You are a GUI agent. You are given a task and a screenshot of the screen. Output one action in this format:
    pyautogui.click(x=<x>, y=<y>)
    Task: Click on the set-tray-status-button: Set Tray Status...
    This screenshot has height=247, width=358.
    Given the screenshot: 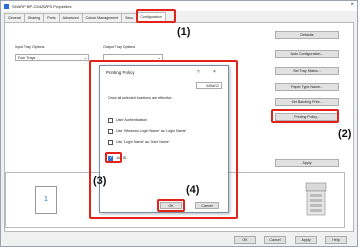 What is the action you would take?
    pyautogui.click(x=307, y=71)
    